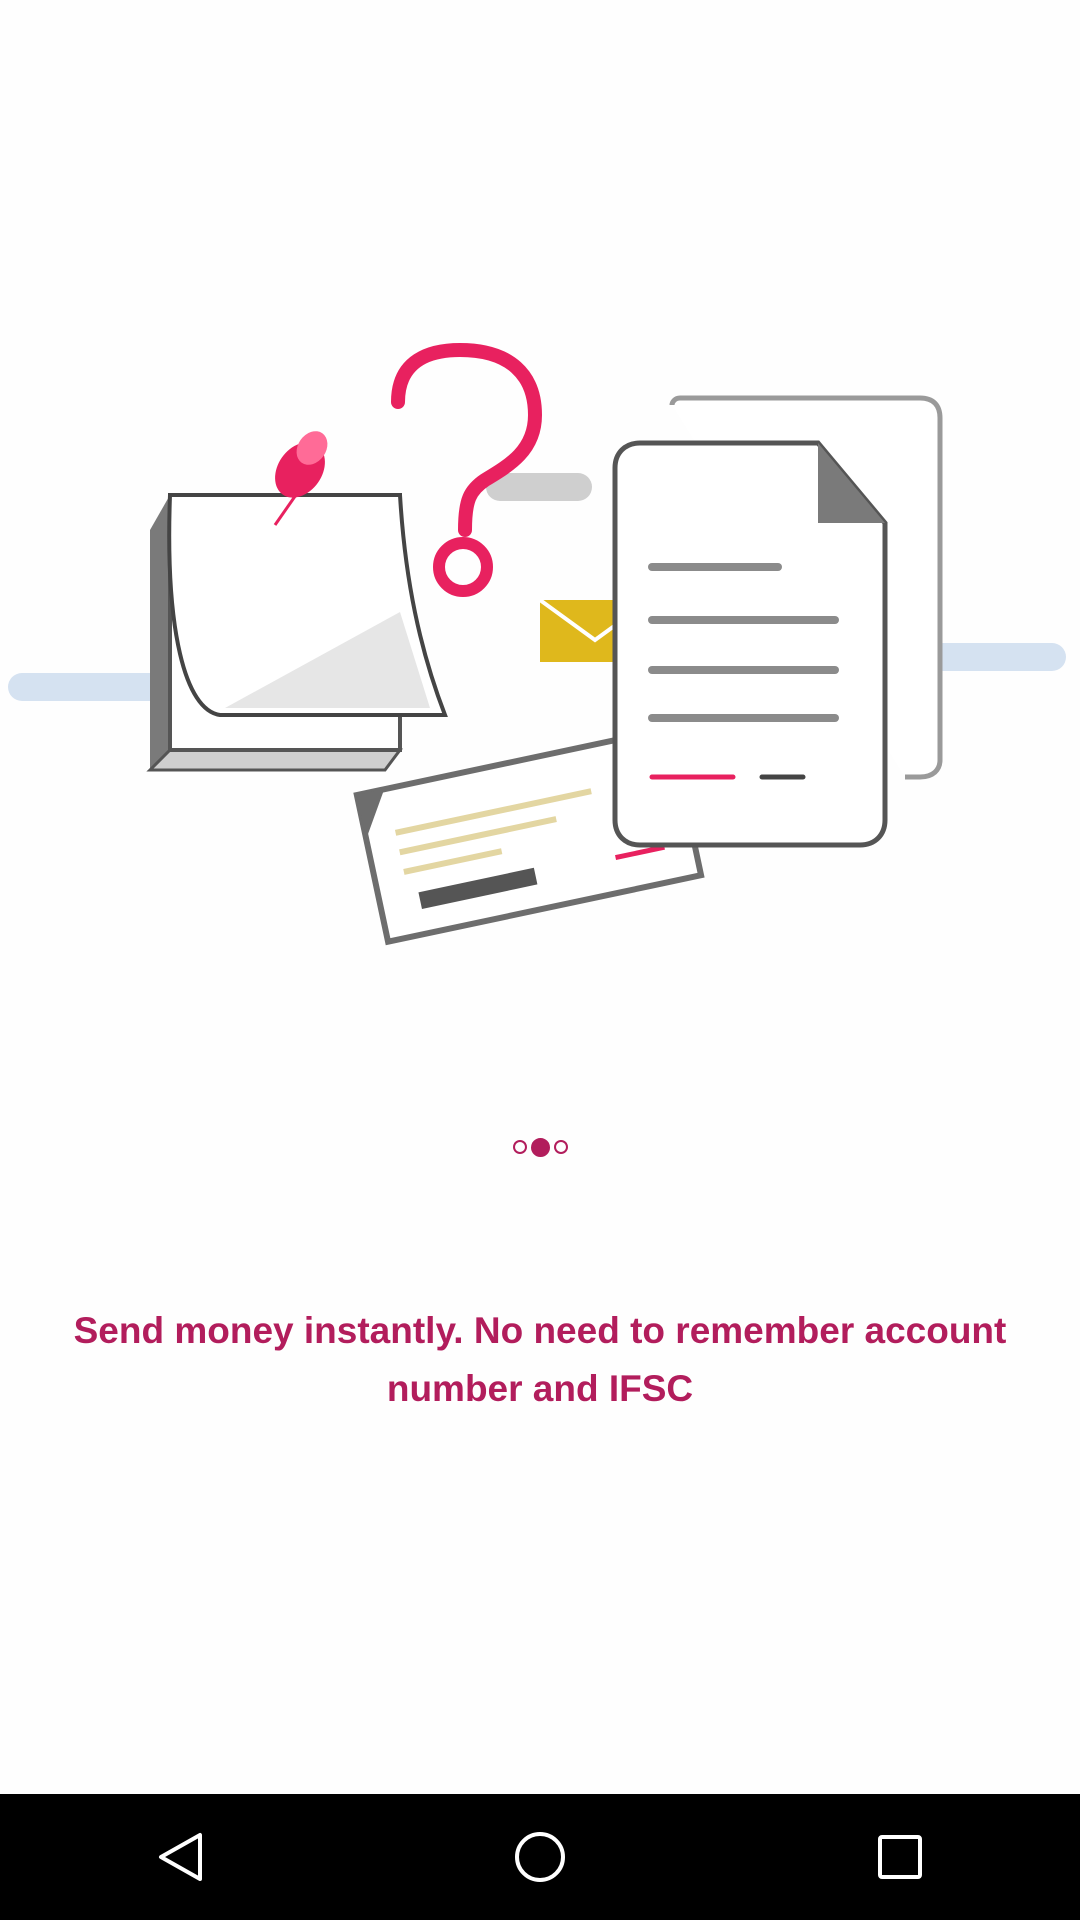 This screenshot has height=1920, width=1080. I want to click on page-dot-2-active, so click(540, 1147).